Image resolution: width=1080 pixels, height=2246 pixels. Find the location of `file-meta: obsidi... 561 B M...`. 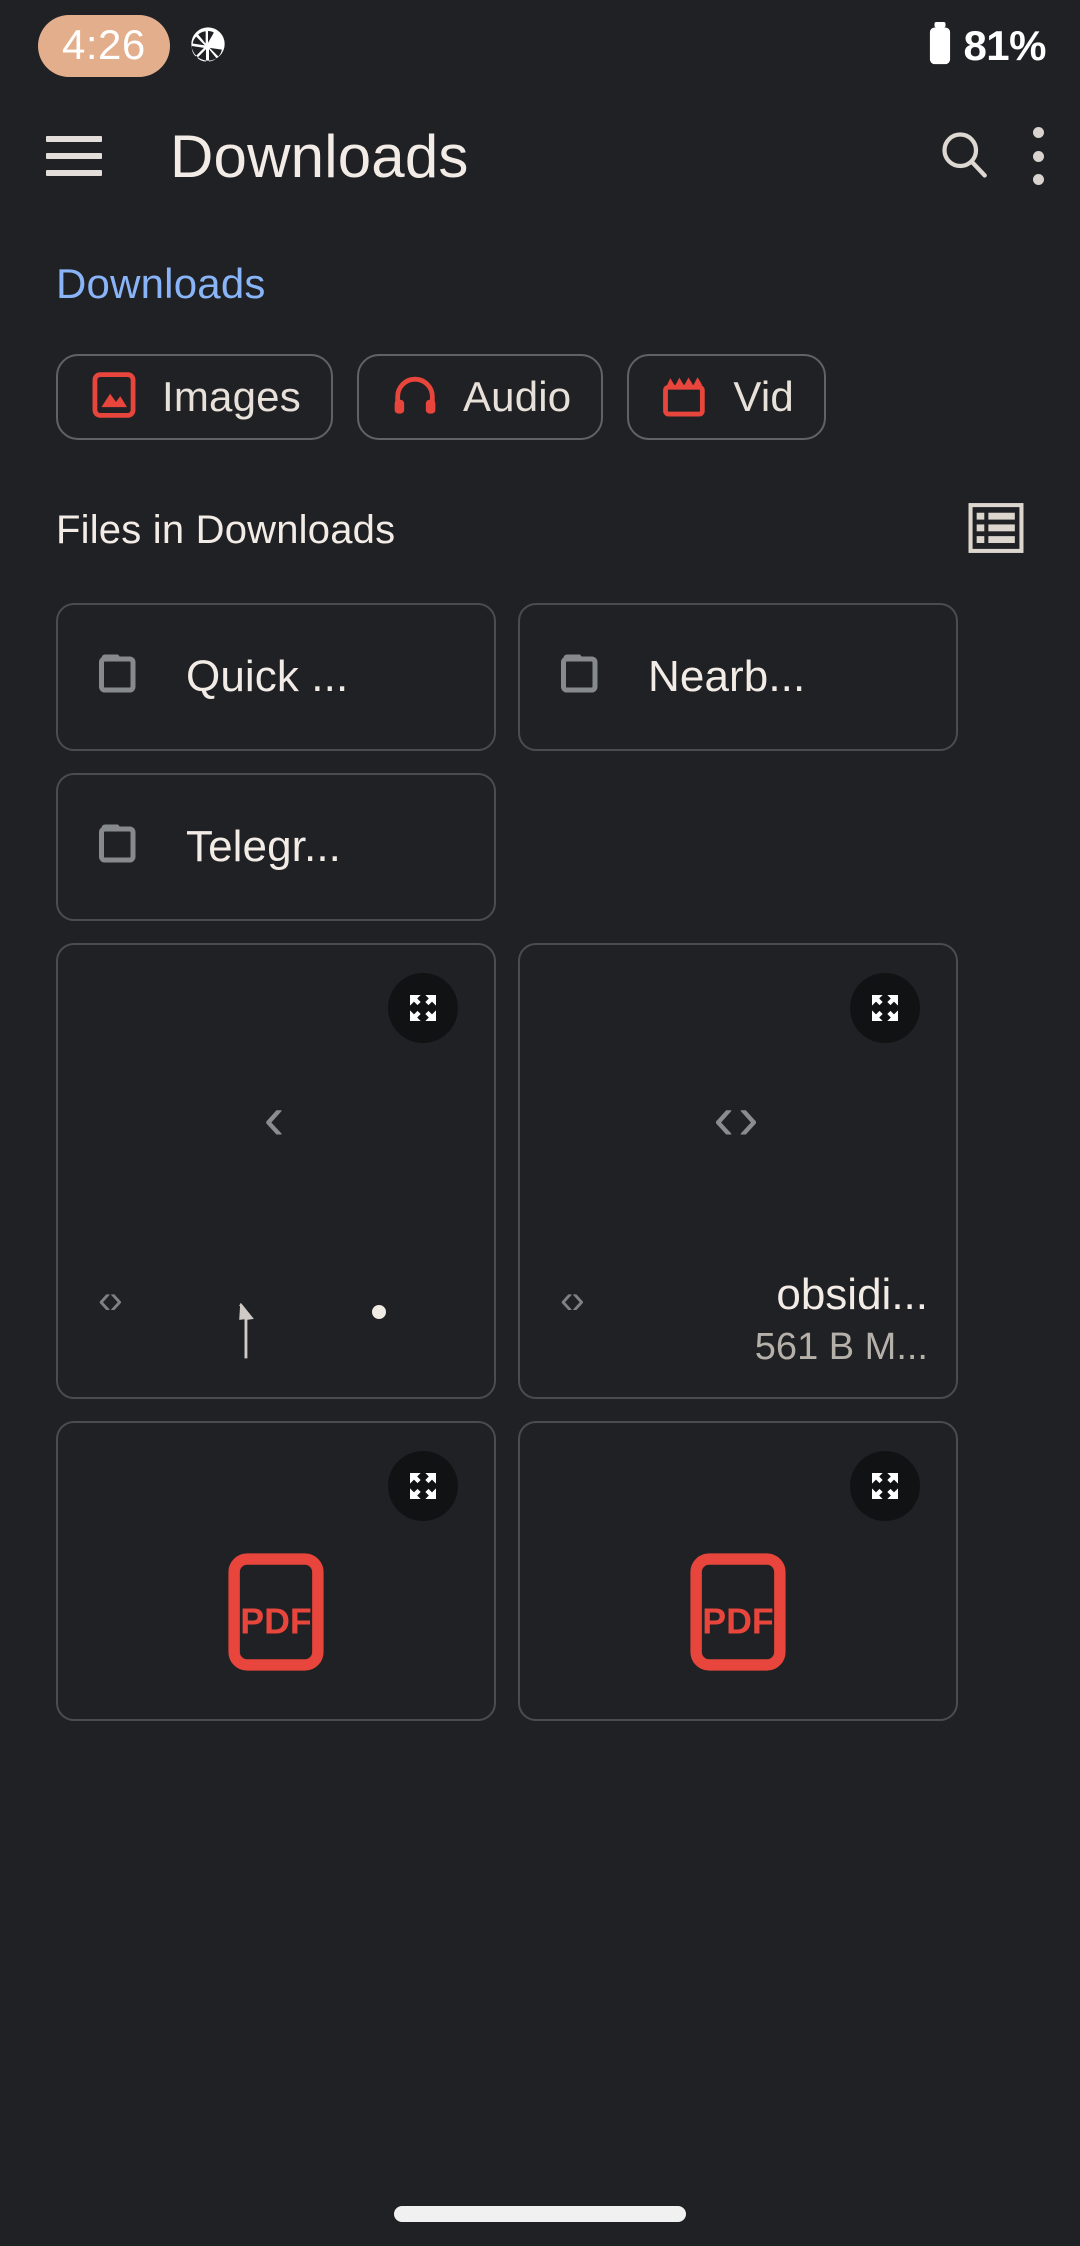

file-meta: obsidi... 561 B M... is located at coordinates (841, 1320).